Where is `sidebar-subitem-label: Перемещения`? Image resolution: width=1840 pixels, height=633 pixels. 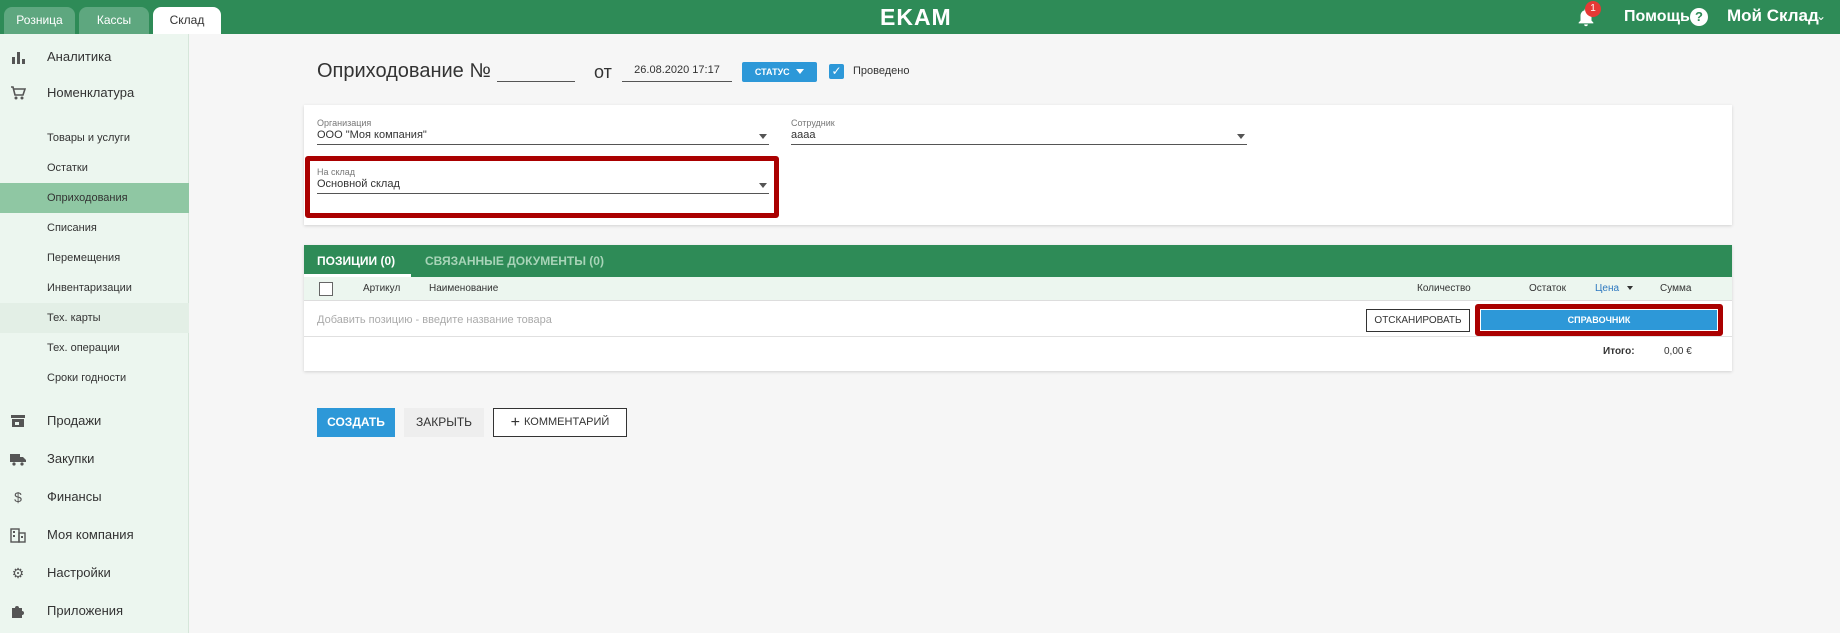 sidebar-subitem-label: Перемещения is located at coordinates (84, 258).